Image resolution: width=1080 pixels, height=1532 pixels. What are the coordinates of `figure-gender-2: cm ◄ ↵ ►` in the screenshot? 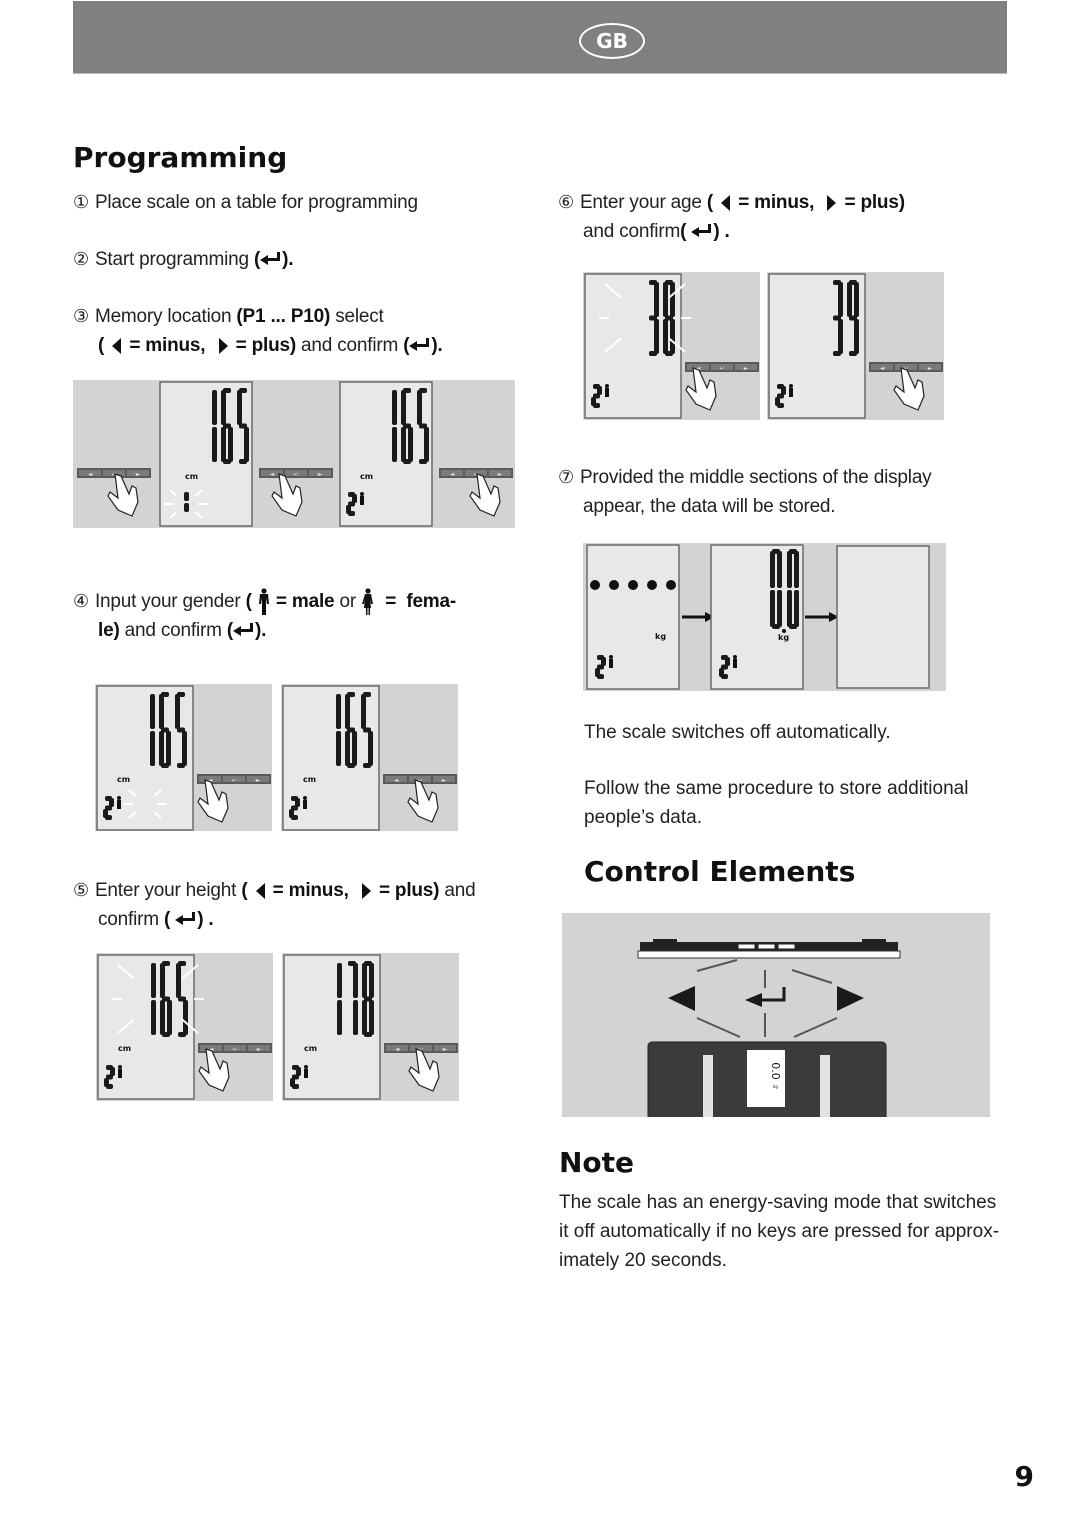 It's located at (369, 757).